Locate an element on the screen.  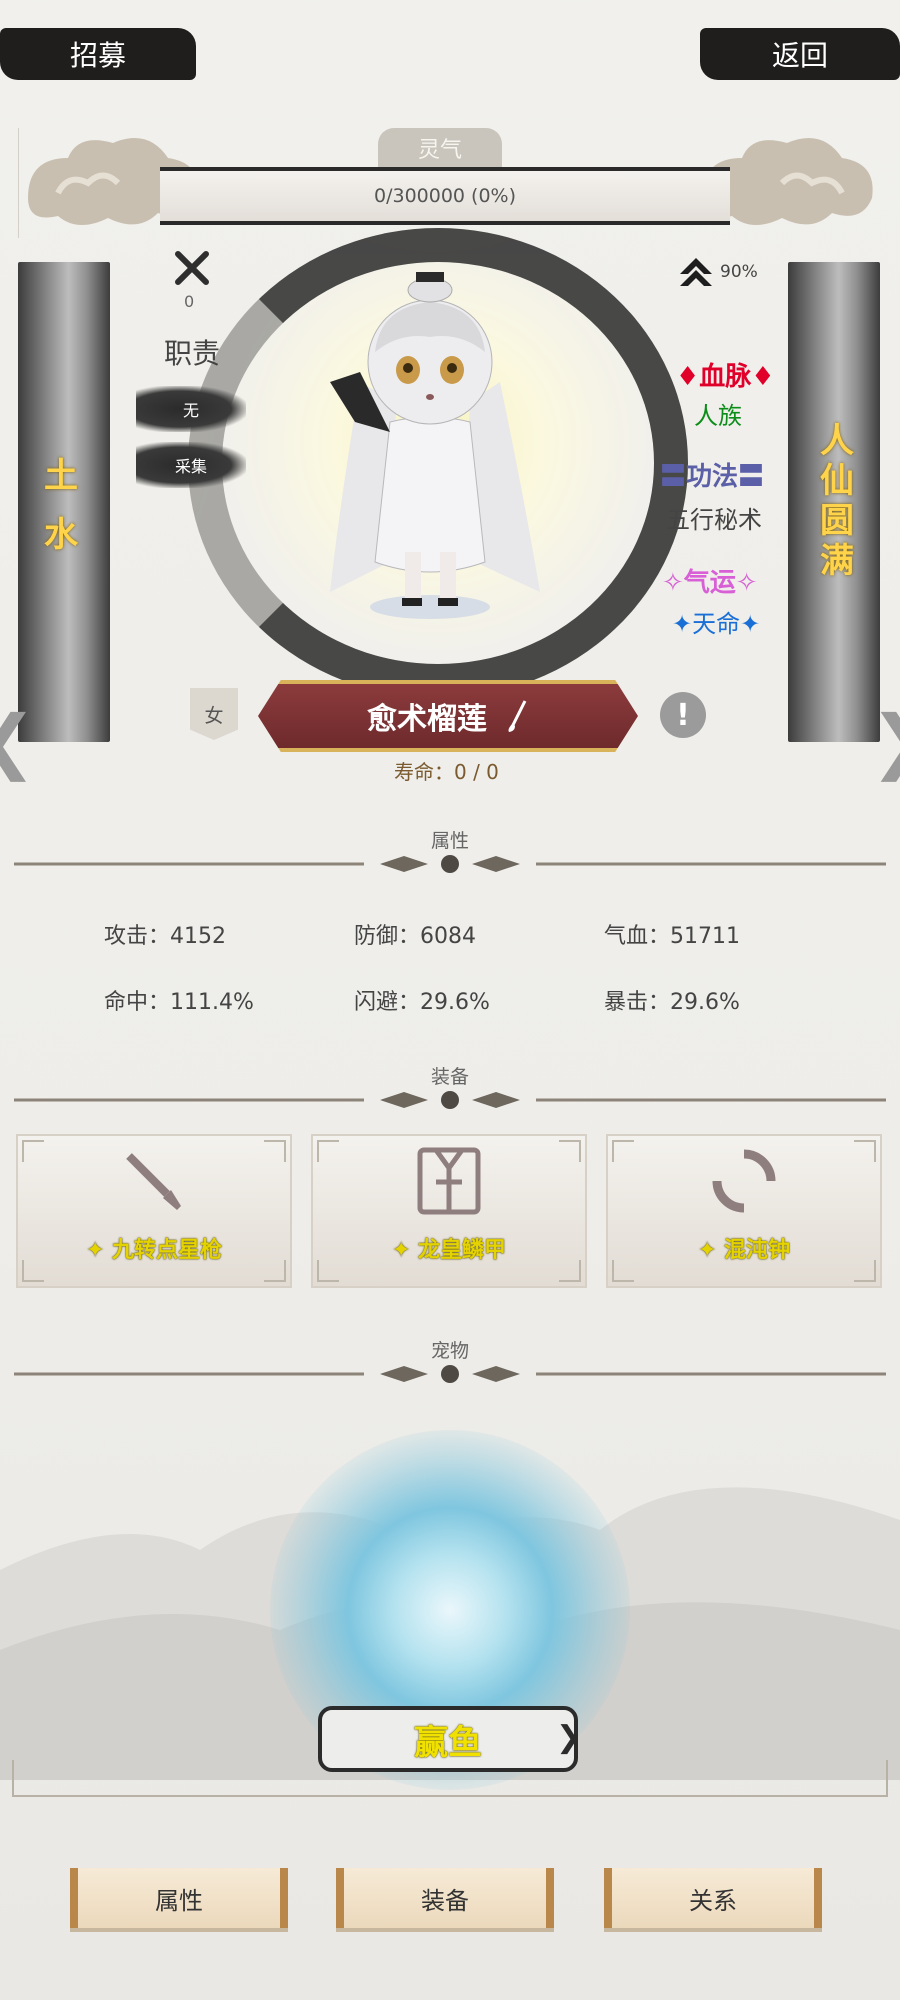
stat-dodge: 闪避：29.6% is located at coordinates (422, 1002).